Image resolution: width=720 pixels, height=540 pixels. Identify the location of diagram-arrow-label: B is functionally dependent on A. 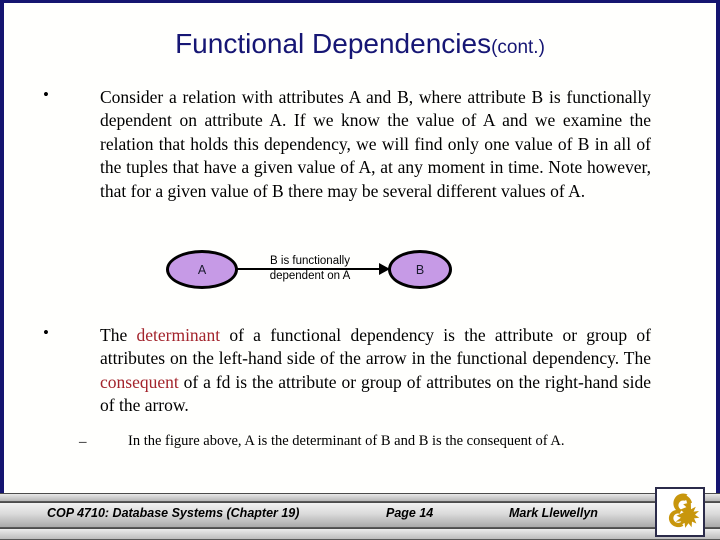
(310, 269).